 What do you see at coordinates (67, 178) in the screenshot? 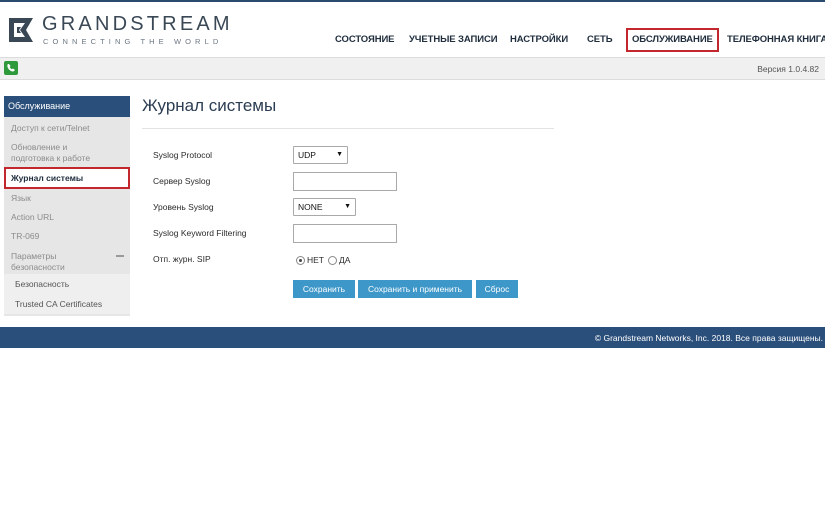
I see `sidebar-item-syslog: Журнал системы` at bounding box center [67, 178].